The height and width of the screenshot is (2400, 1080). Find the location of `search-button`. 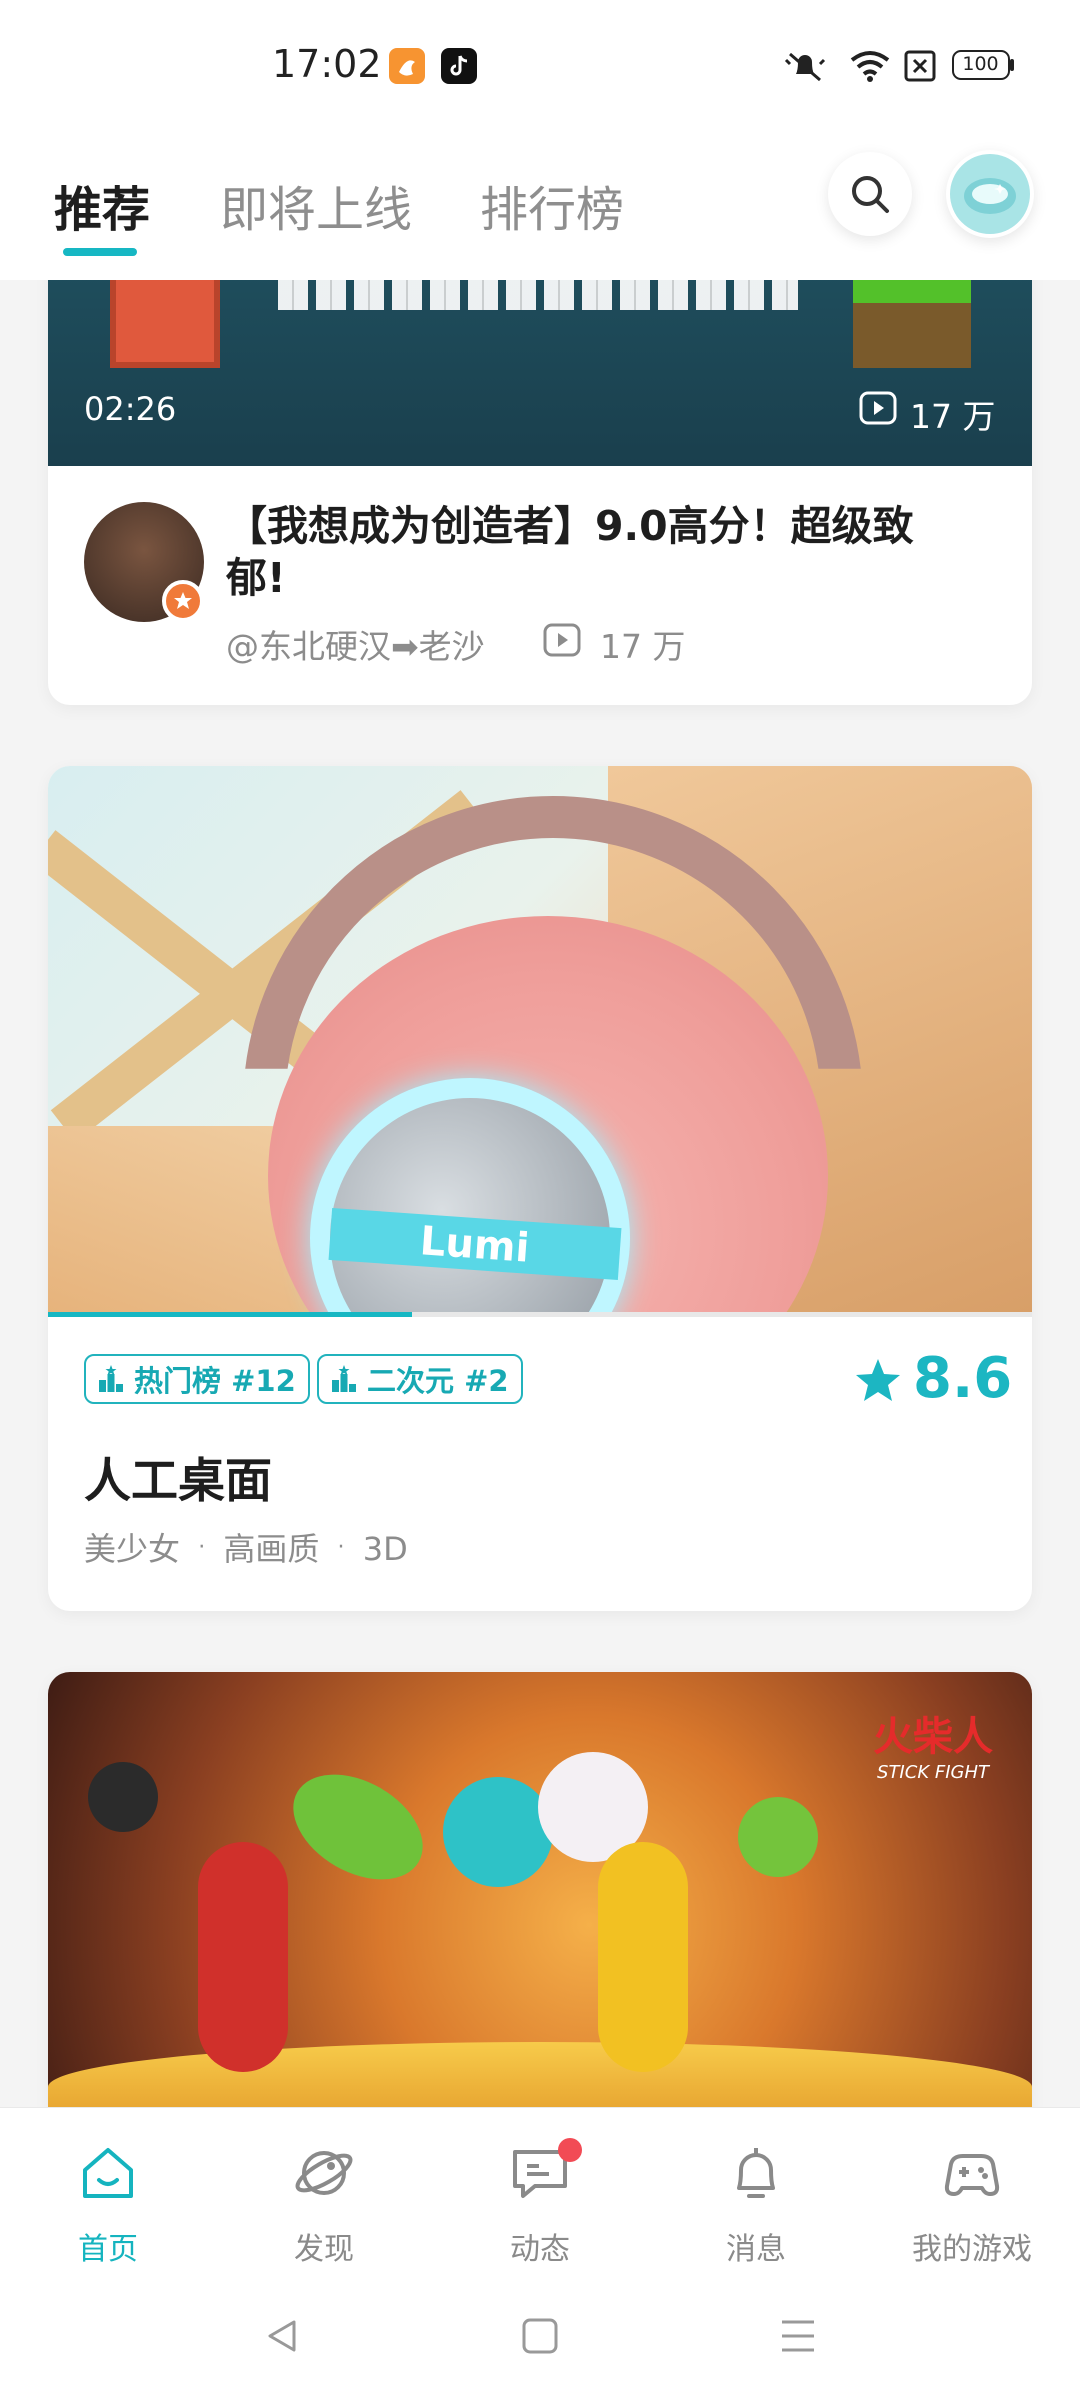

search-button is located at coordinates (870, 194).